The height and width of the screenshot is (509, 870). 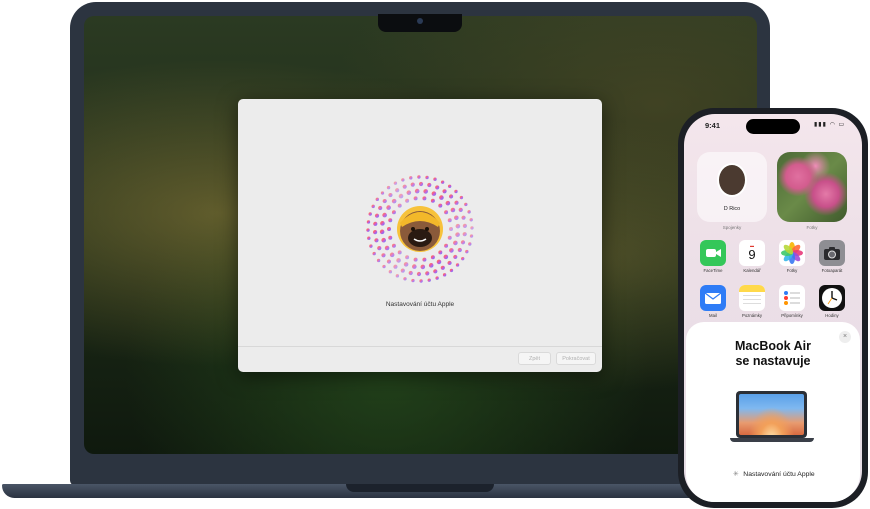 I want to click on macbook-bezel-bottom, so click(x=420, y=469).